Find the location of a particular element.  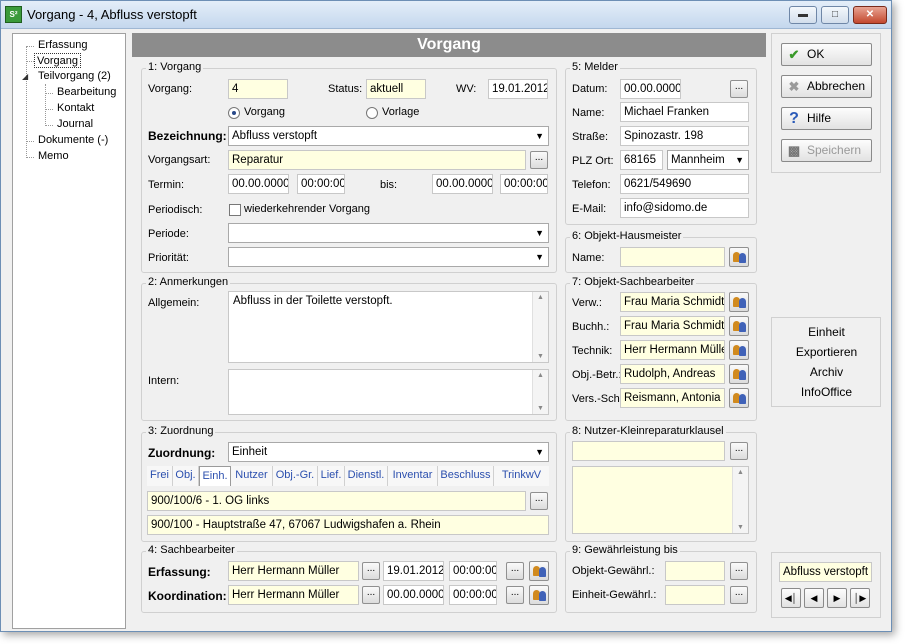

radio-vorgang is located at coordinates (234, 113).